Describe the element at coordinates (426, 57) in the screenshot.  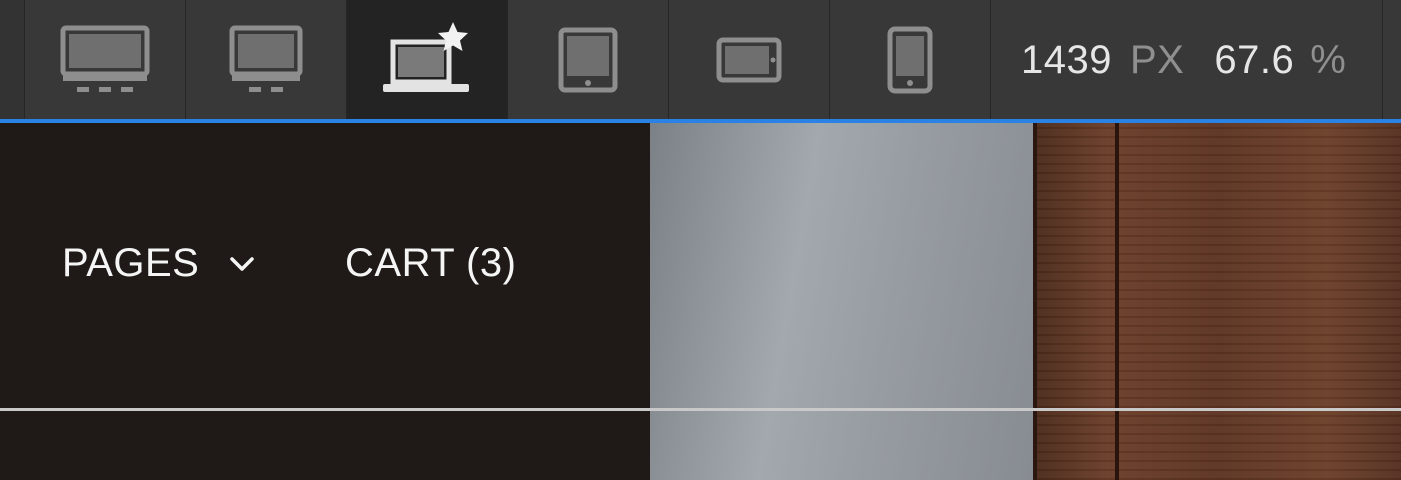
I see `laptop-star-icon` at that location.